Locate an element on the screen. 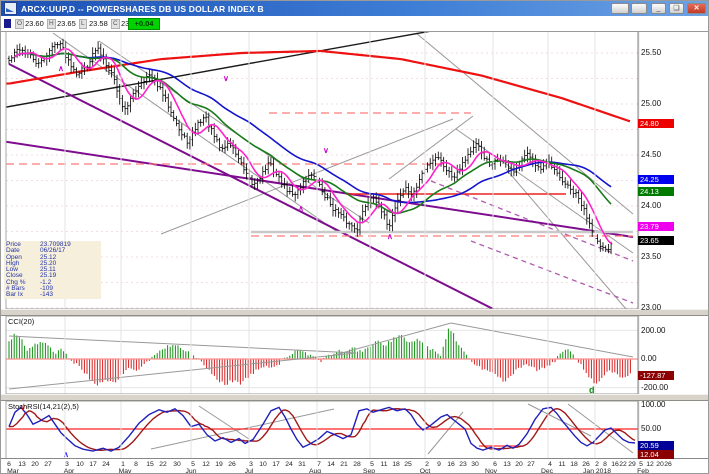 The height and width of the screenshot is (474, 709). date-tick: 25 is located at coordinates (408, 464).